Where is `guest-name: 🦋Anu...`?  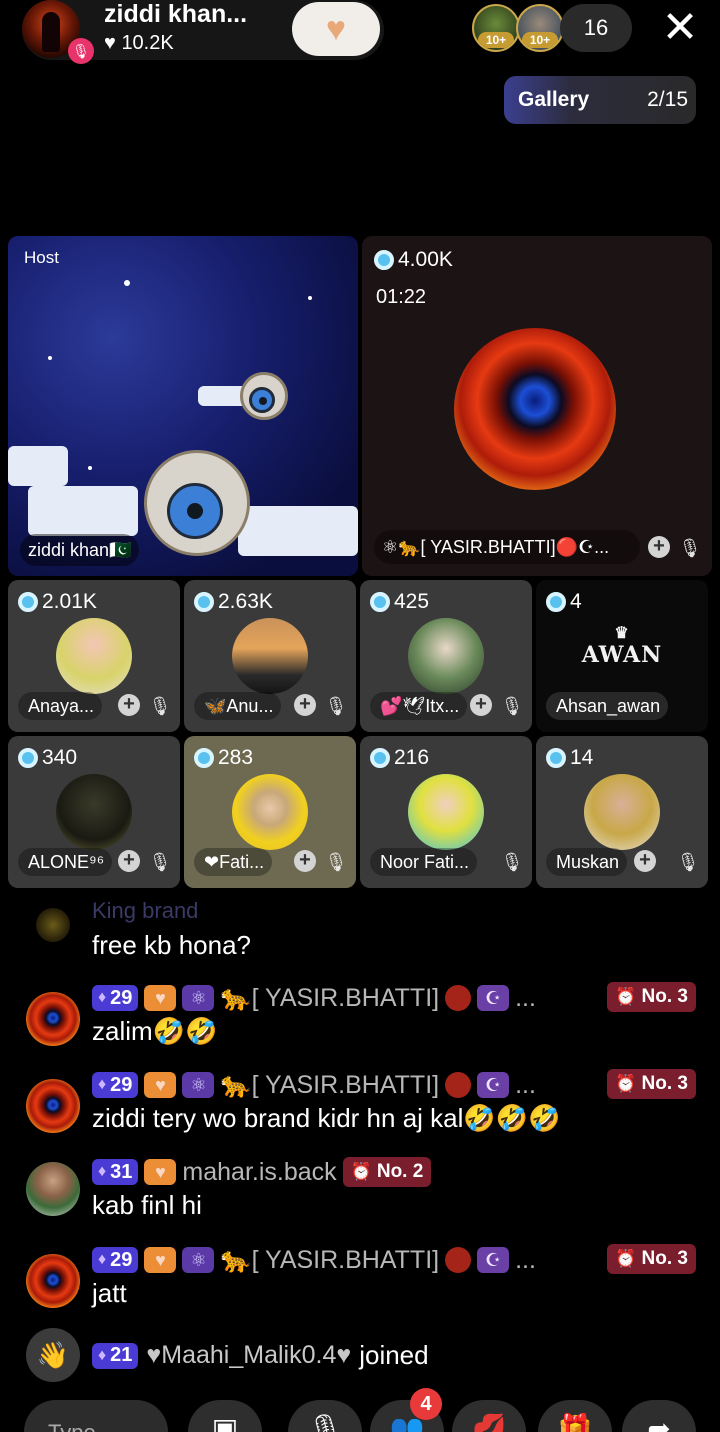
guest-name: 🦋Anu... is located at coordinates (238, 706).